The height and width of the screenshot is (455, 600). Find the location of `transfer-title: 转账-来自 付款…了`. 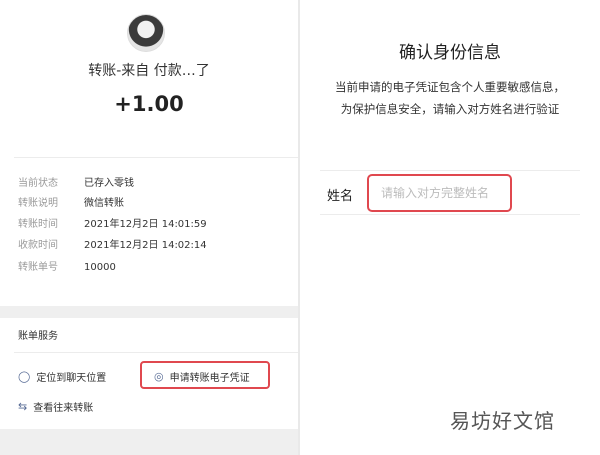

transfer-title: 转账-来自 付款…了 is located at coordinates (149, 71).